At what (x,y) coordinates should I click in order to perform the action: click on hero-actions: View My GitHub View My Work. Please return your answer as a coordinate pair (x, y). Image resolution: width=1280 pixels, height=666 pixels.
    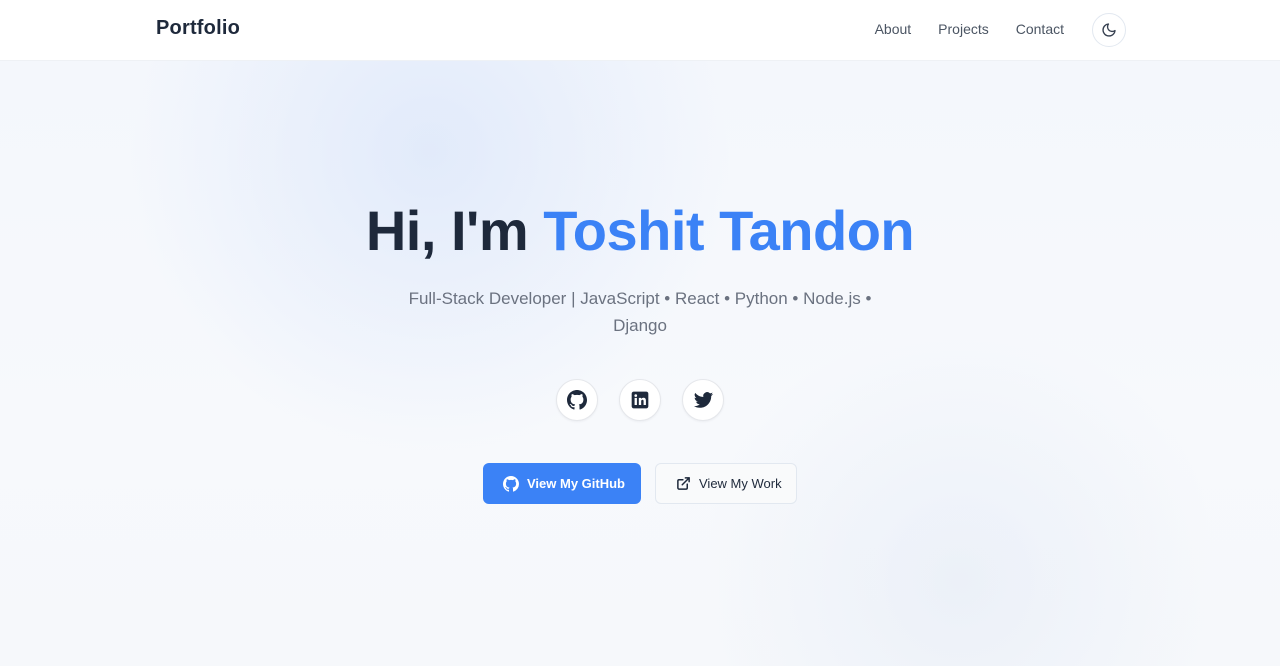
    Looking at the image, I should click on (640, 483).